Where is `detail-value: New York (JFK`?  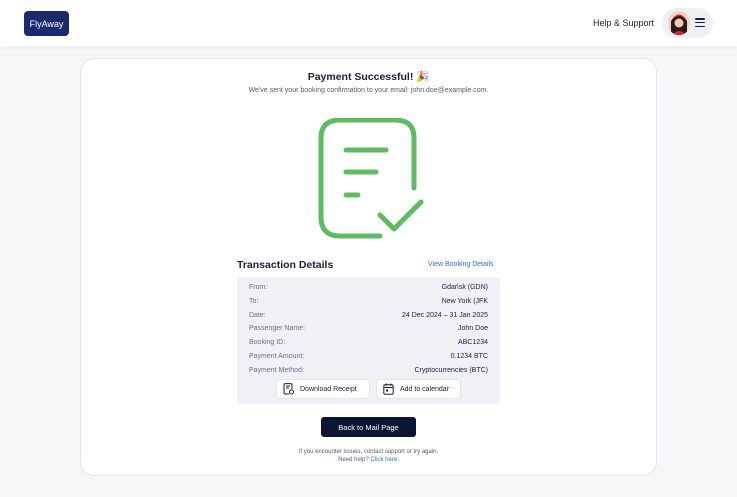
detail-value: New York (JFK is located at coordinates (464, 301).